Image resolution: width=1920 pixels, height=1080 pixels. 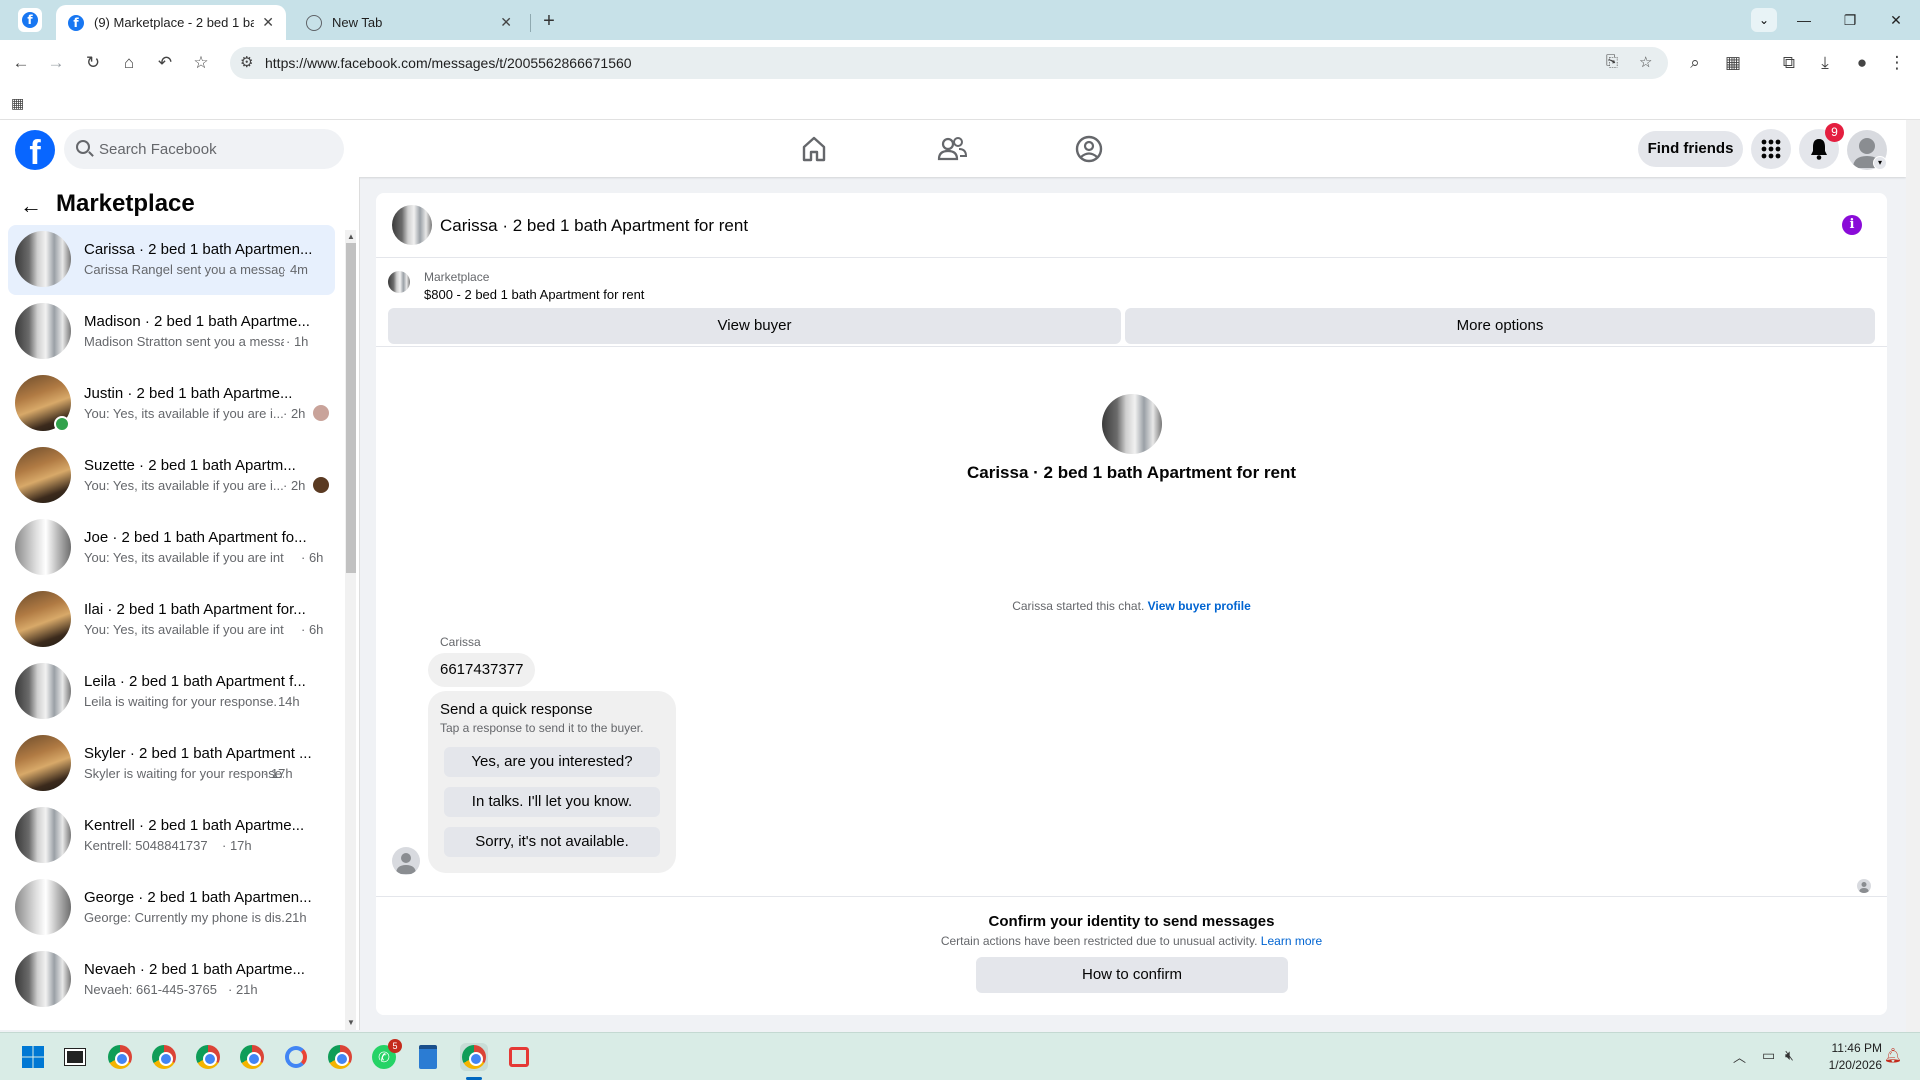 What do you see at coordinates (960, 103) in the screenshot?
I see `bookmarks-bar: ▦` at bounding box center [960, 103].